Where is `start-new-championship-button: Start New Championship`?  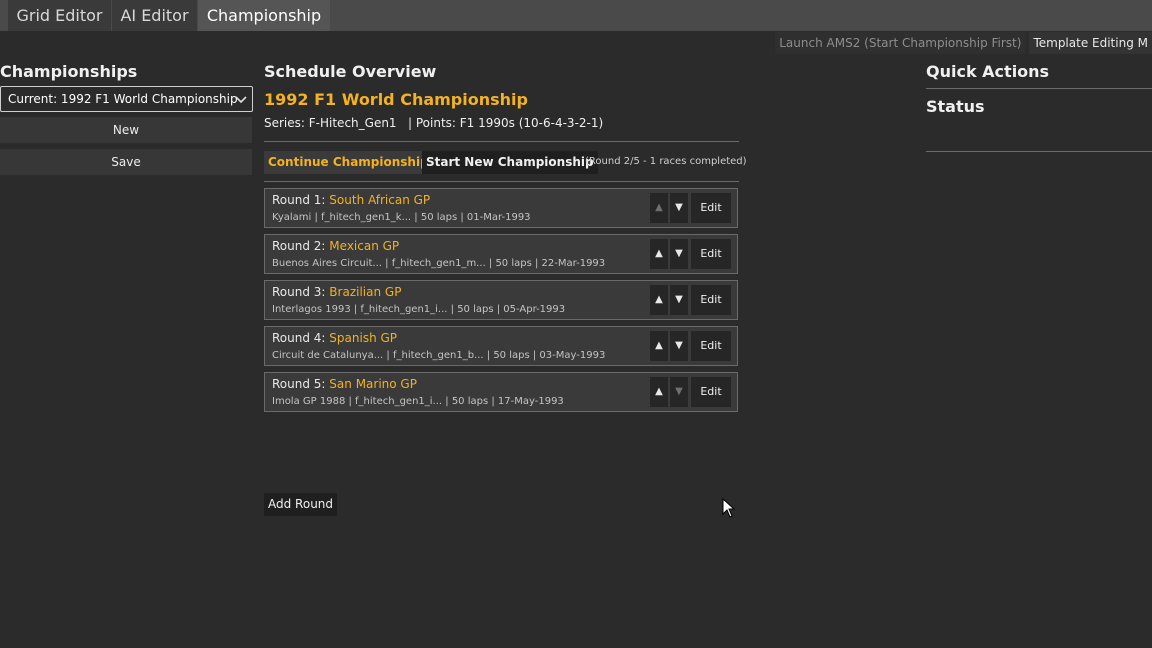
start-new-championship-button: Start New Championship is located at coordinates (510, 162).